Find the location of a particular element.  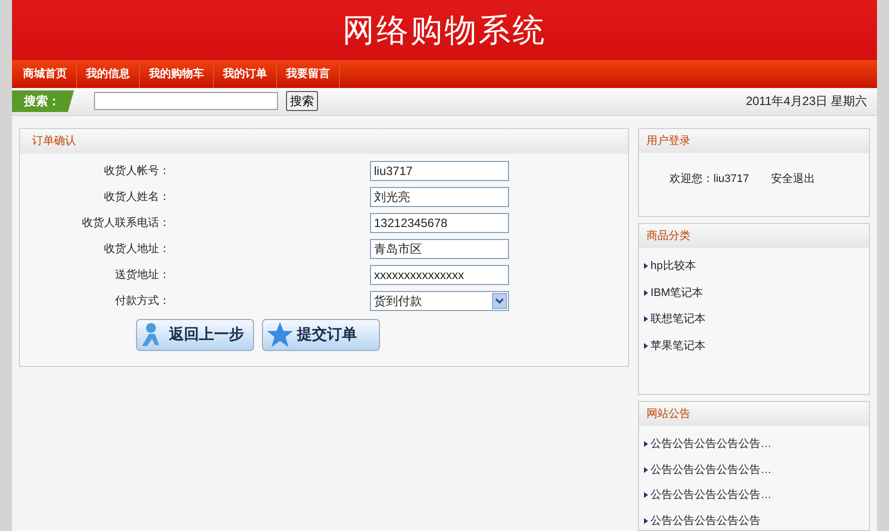

field-label: 送货地址： is located at coordinates (142, 275).